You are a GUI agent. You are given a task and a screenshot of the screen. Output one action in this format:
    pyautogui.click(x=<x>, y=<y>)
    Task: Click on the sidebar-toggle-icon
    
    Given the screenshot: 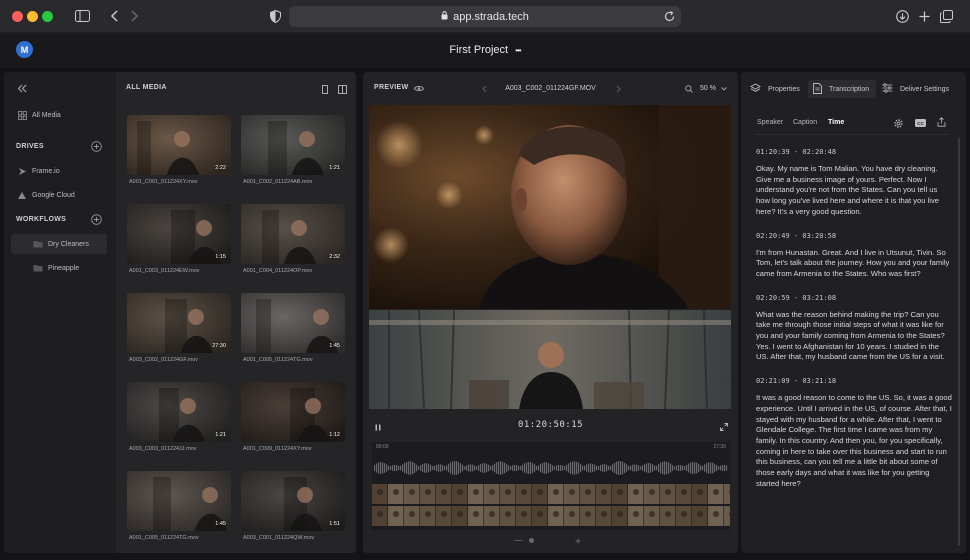 What is the action you would take?
    pyautogui.click(x=82, y=16)
    